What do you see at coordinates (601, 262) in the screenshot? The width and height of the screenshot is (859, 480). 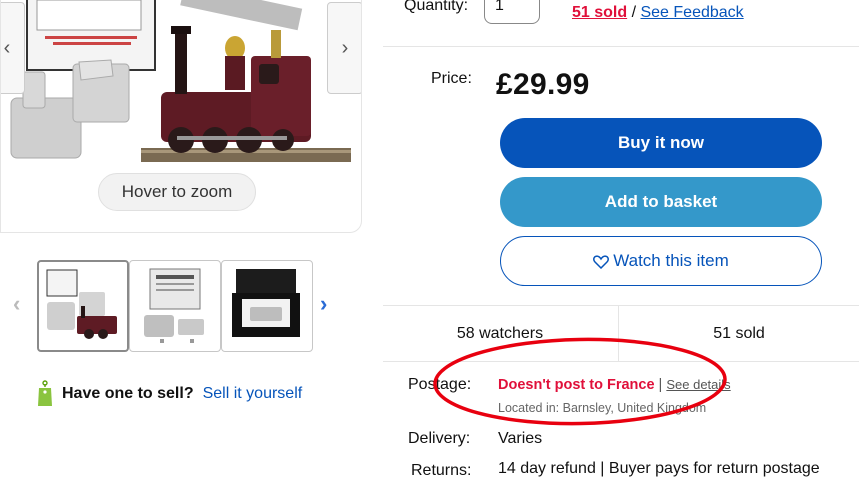 I see `heart-icon` at bounding box center [601, 262].